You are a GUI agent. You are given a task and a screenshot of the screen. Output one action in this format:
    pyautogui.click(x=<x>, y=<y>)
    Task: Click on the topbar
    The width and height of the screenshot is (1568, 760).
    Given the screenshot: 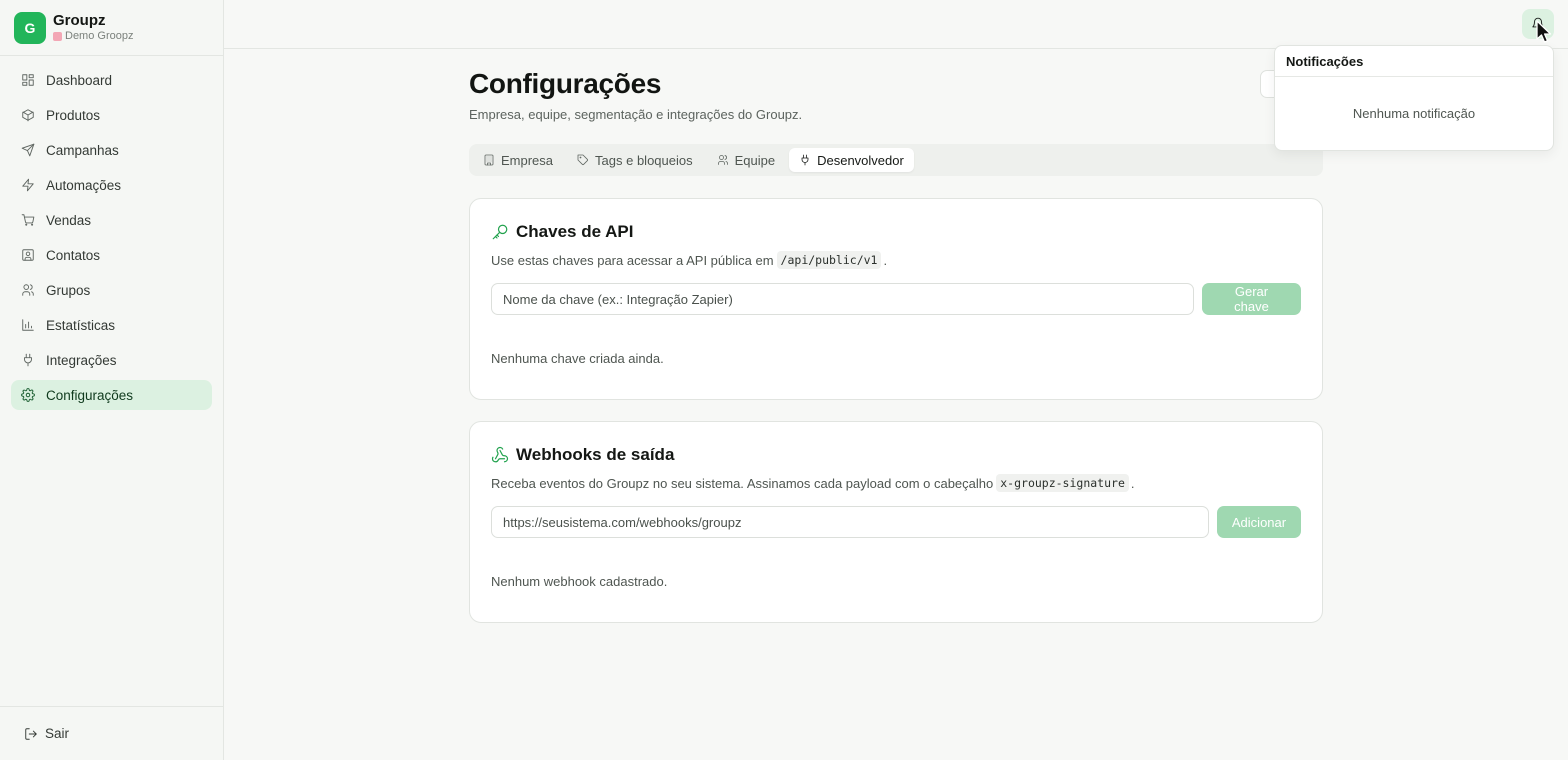 What is the action you would take?
    pyautogui.click(x=896, y=24)
    